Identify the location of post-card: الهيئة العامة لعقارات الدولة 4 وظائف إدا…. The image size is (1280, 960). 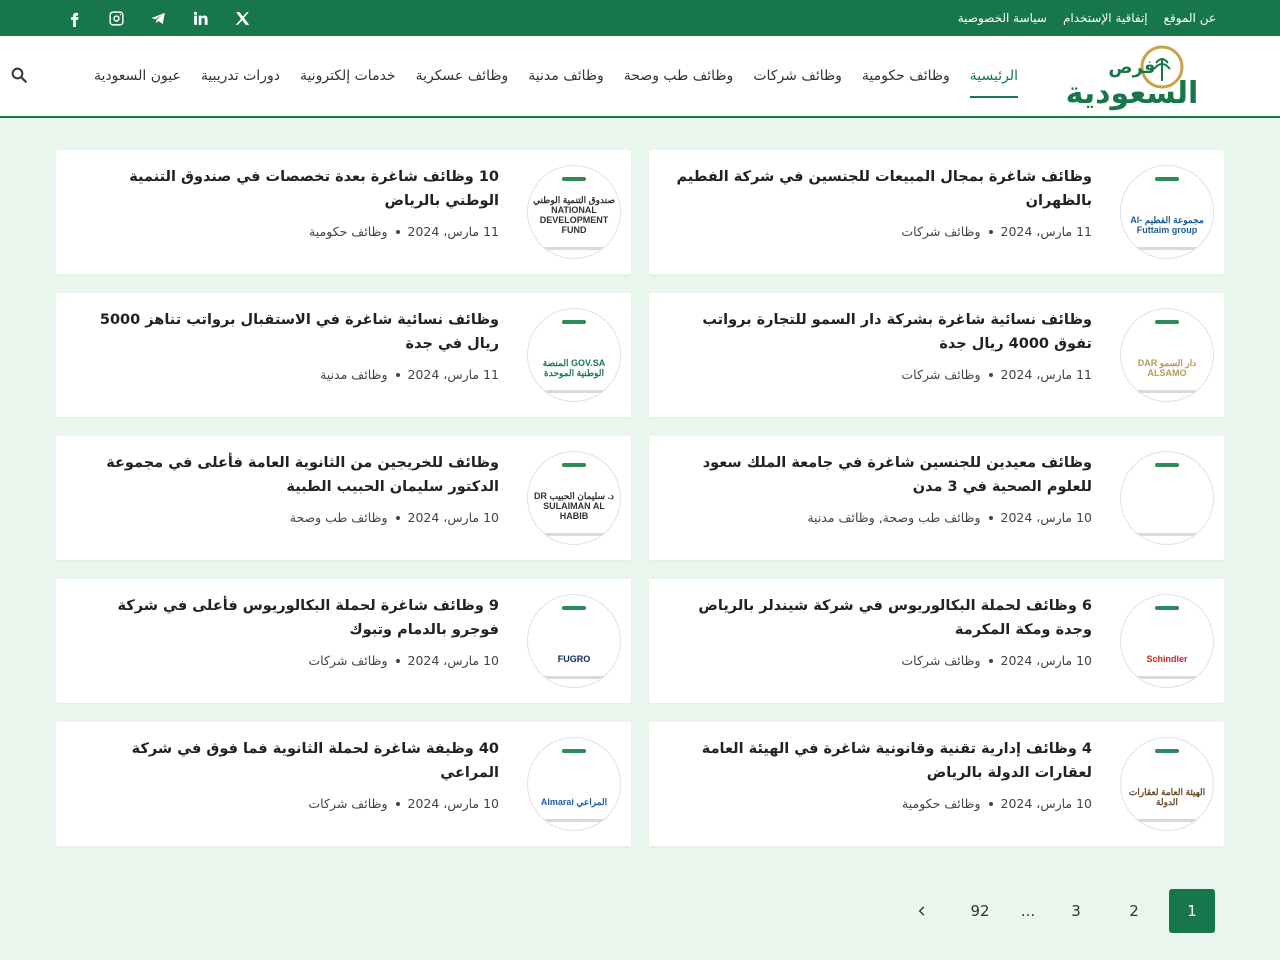
(936, 784).